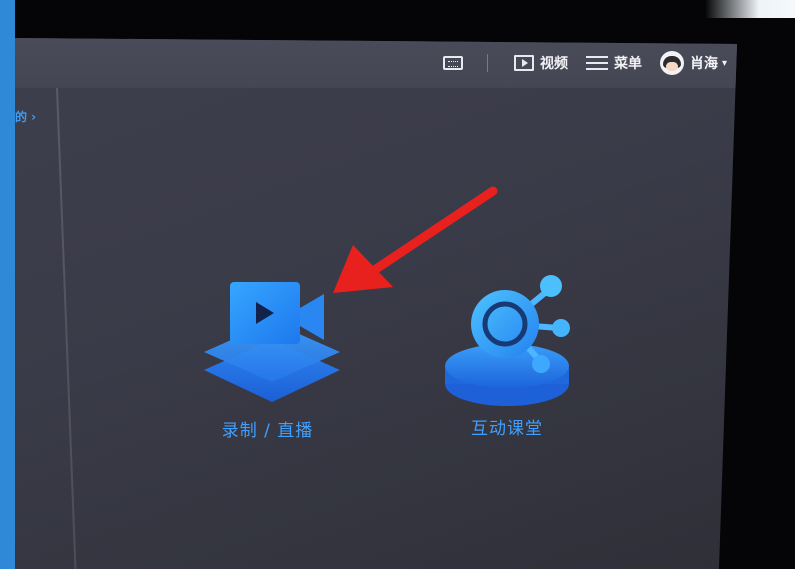  What do you see at coordinates (25, 116) in the screenshot?
I see `sidebar-link-truncated: 的 ›` at bounding box center [25, 116].